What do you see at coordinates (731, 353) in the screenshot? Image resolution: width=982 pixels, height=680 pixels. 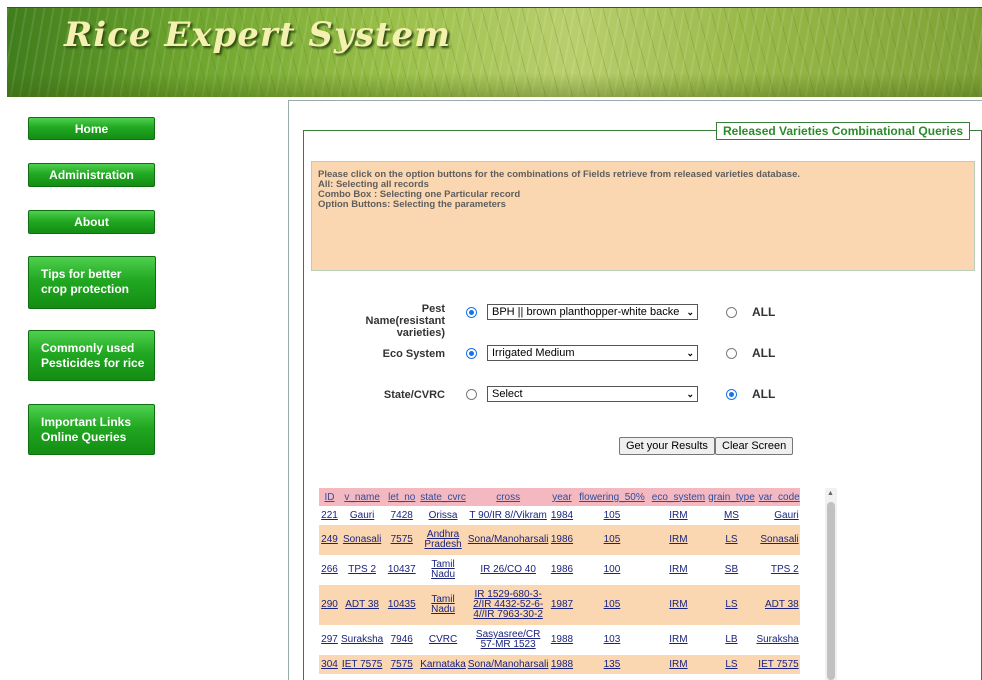 I see `eco-all-radio` at bounding box center [731, 353].